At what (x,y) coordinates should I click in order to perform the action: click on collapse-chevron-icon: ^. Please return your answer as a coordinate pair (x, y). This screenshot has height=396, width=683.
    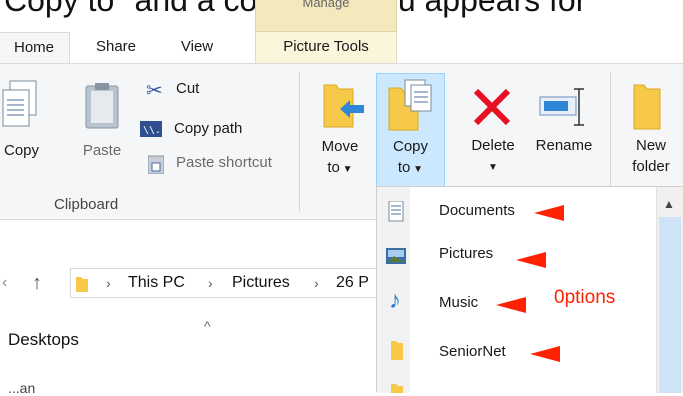
    Looking at the image, I should click on (207, 326).